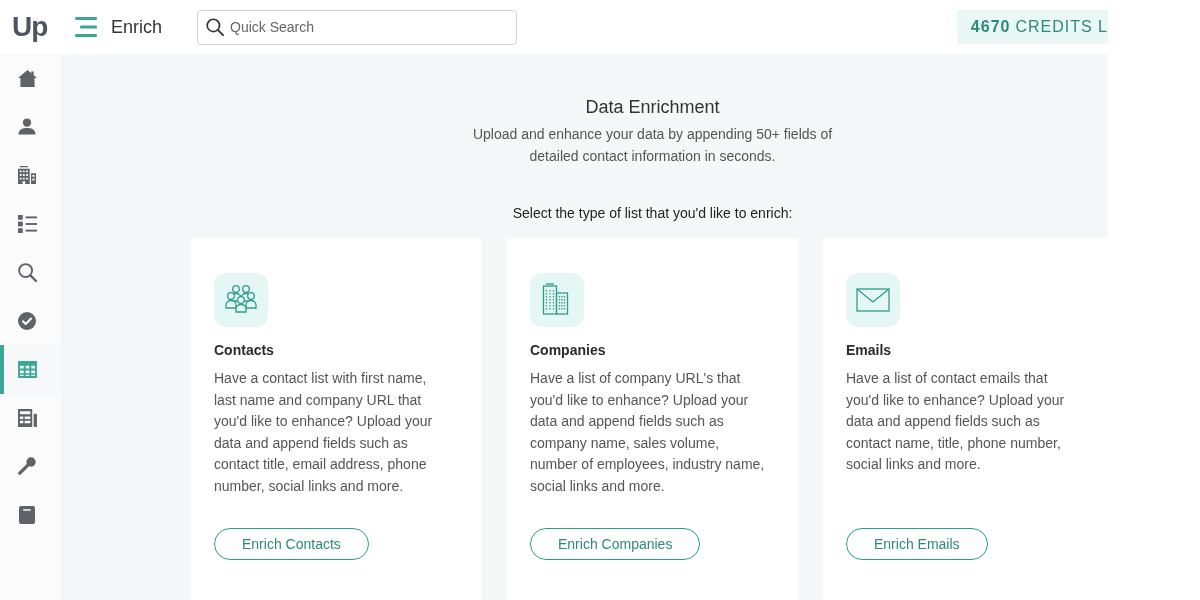  What do you see at coordinates (27, 127) in the screenshot?
I see `person-icon` at bounding box center [27, 127].